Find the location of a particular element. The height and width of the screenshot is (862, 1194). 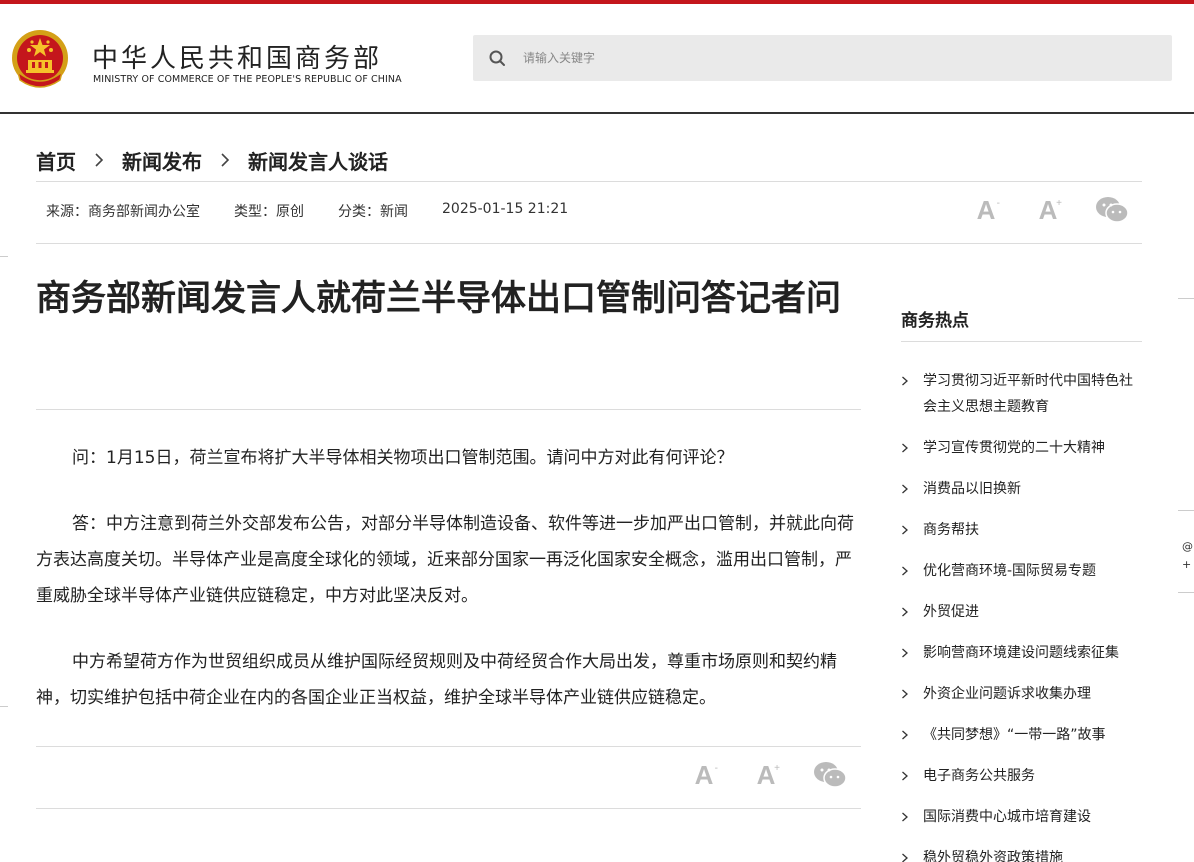

sidebar-item: 国际消费中心城市培育建设 is located at coordinates (1021, 817).